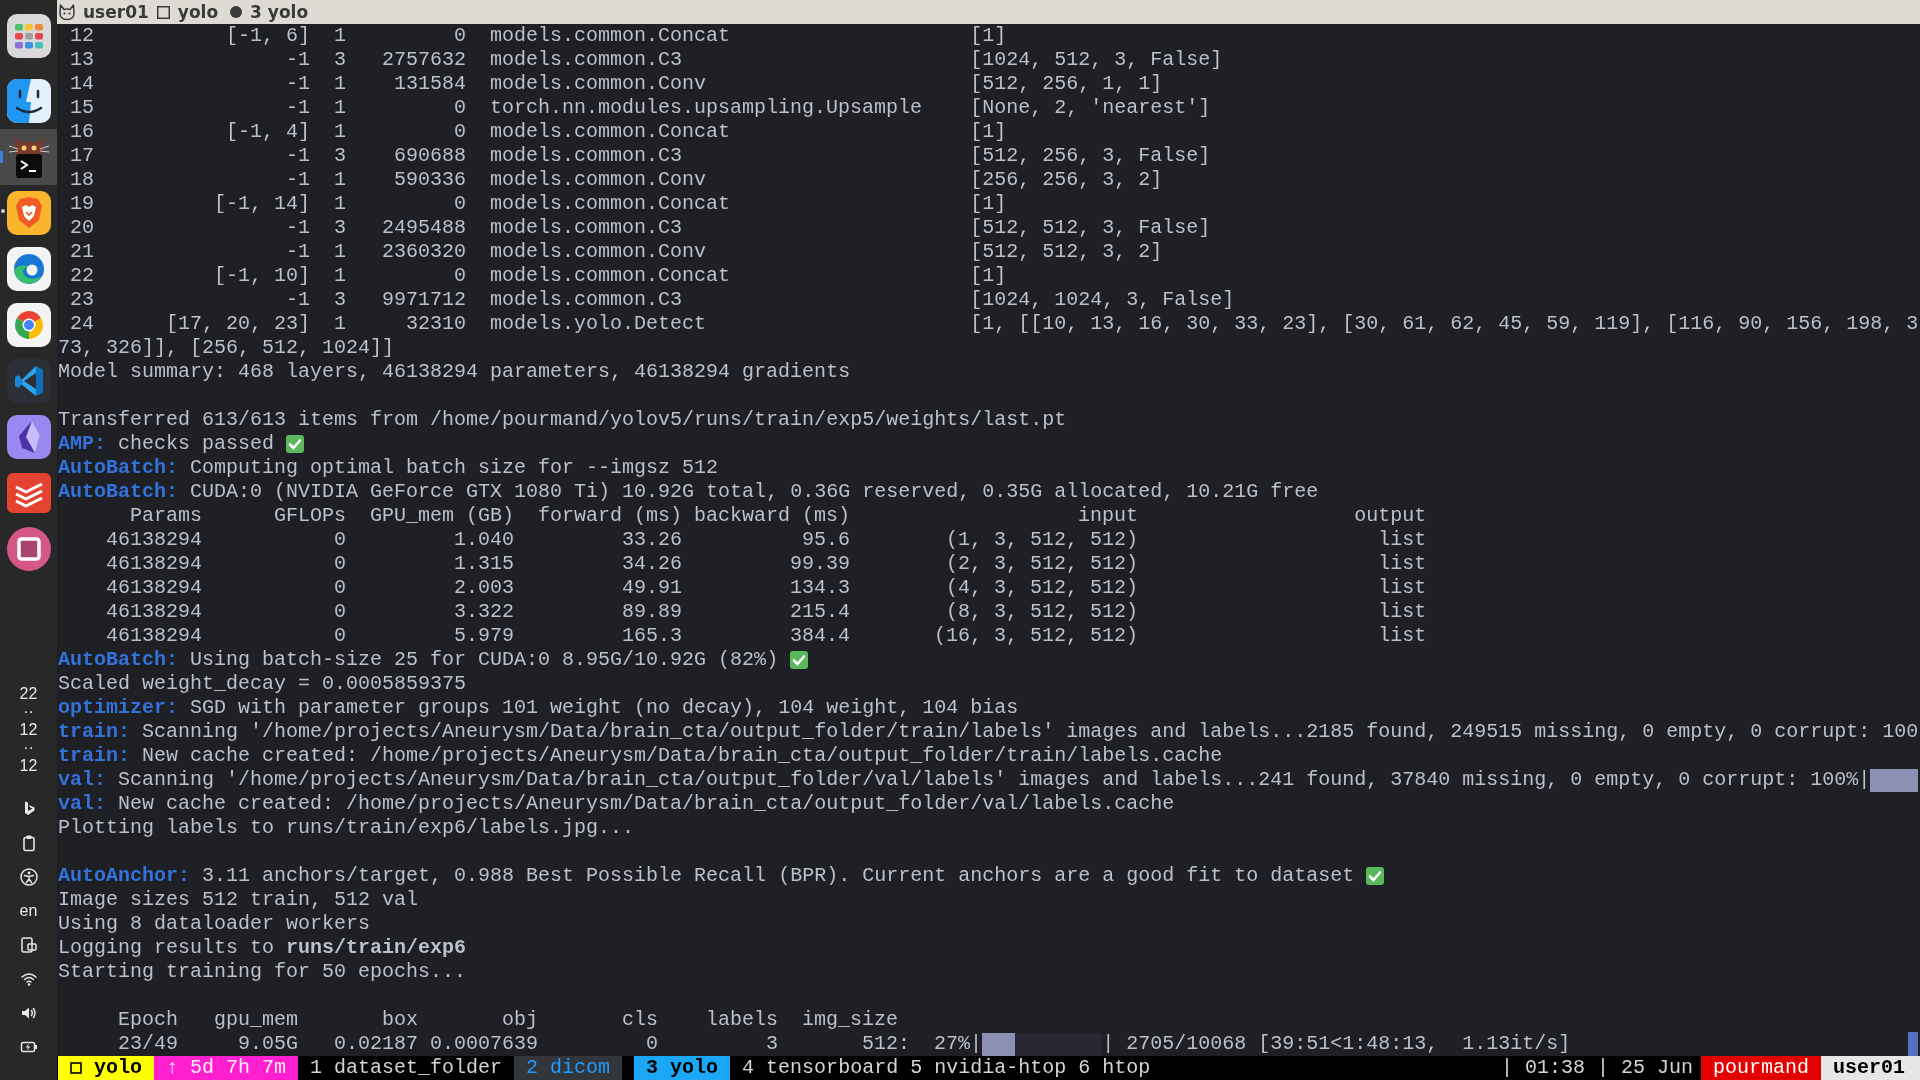 The image size is (1920, 1080). What do you see at coordinates (820, 1068) in the screenshot?
I see `window-tab: 4 tensorboard` at bounding box center [820, 1068].